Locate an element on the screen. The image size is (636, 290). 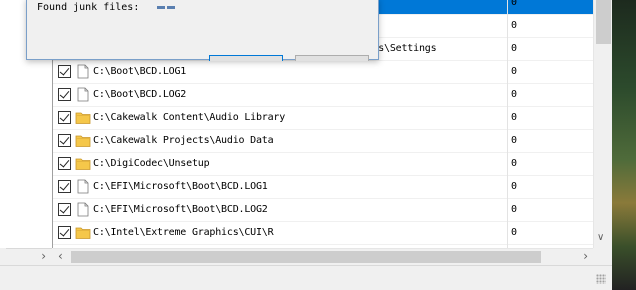
scroll-down-arrow-icon: ∨ is located at coordinates (600, 237).